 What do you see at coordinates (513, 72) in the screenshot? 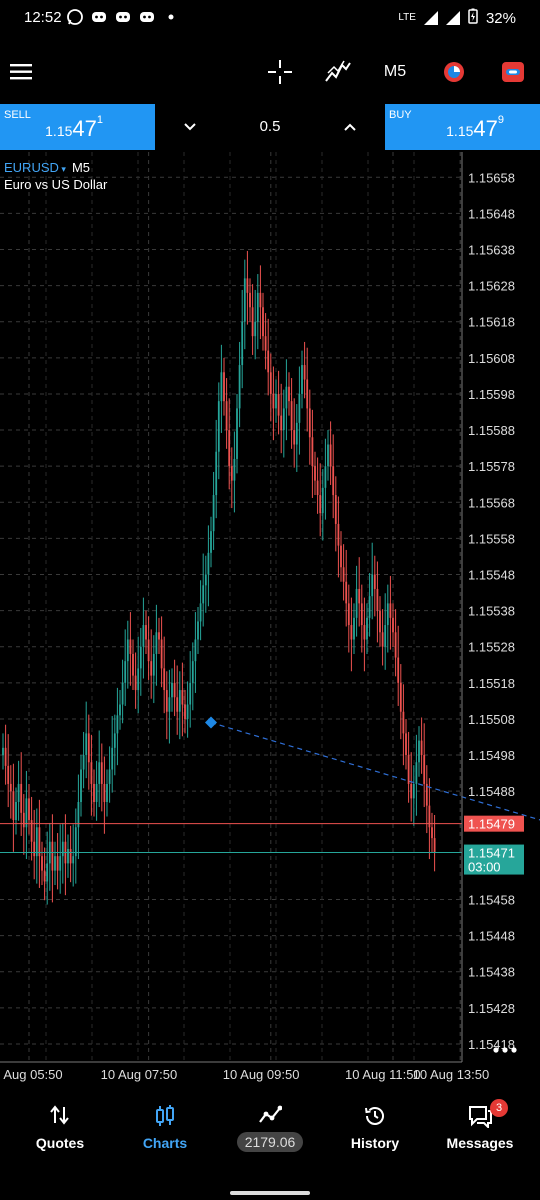
I see `trade-button` at bounding box center [513, 72].